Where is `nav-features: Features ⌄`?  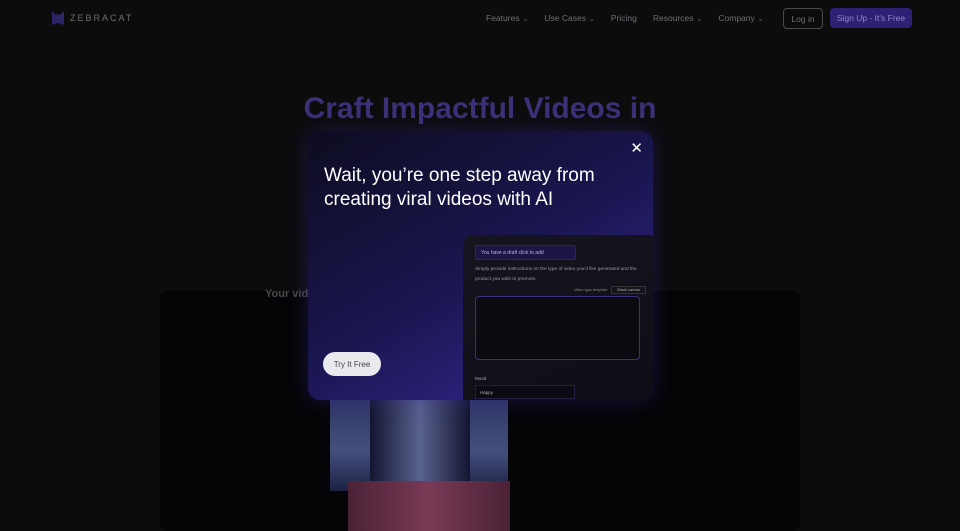
nav-features: Features ⌄ is located at coordinates (507, 18).